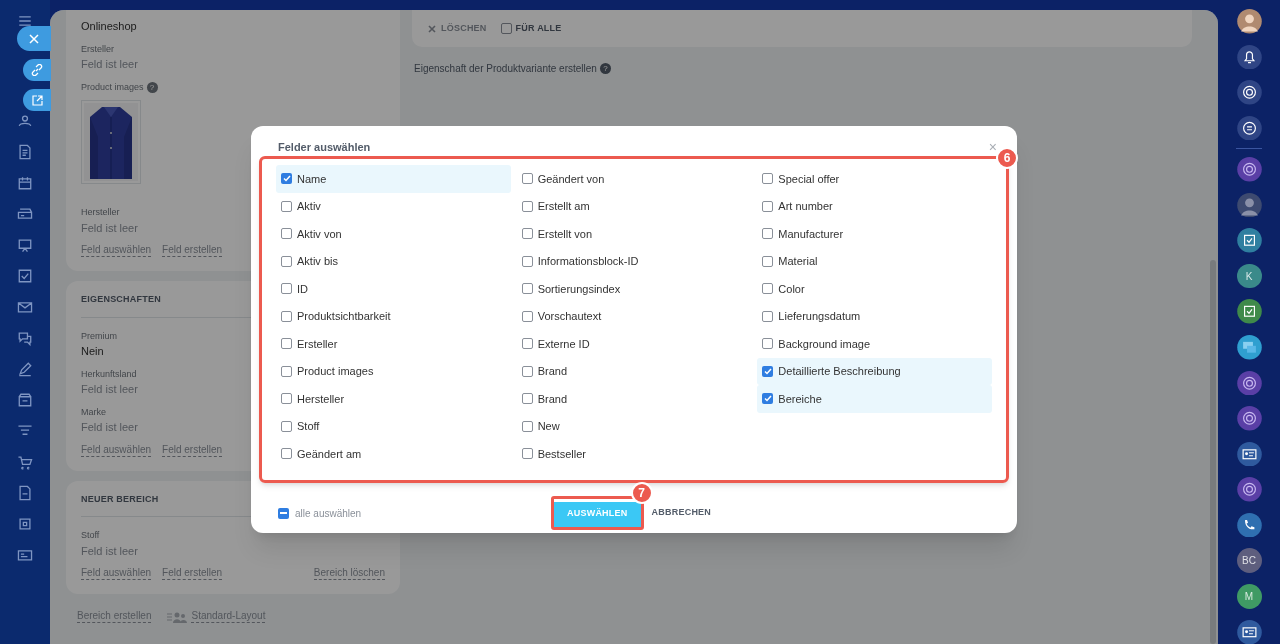  What do you see at coordinates (874, 179) in the screenshot?
I see `field-option: Special offer` at bounding box center [874, 179].